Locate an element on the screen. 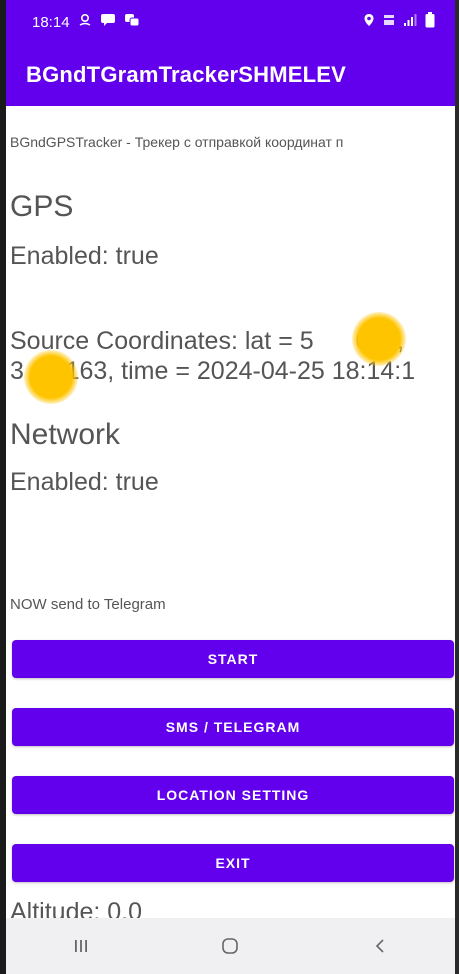 The width and height of the screenshot is (459, 974). location-pin-icon is located at coordinates (85, 22).